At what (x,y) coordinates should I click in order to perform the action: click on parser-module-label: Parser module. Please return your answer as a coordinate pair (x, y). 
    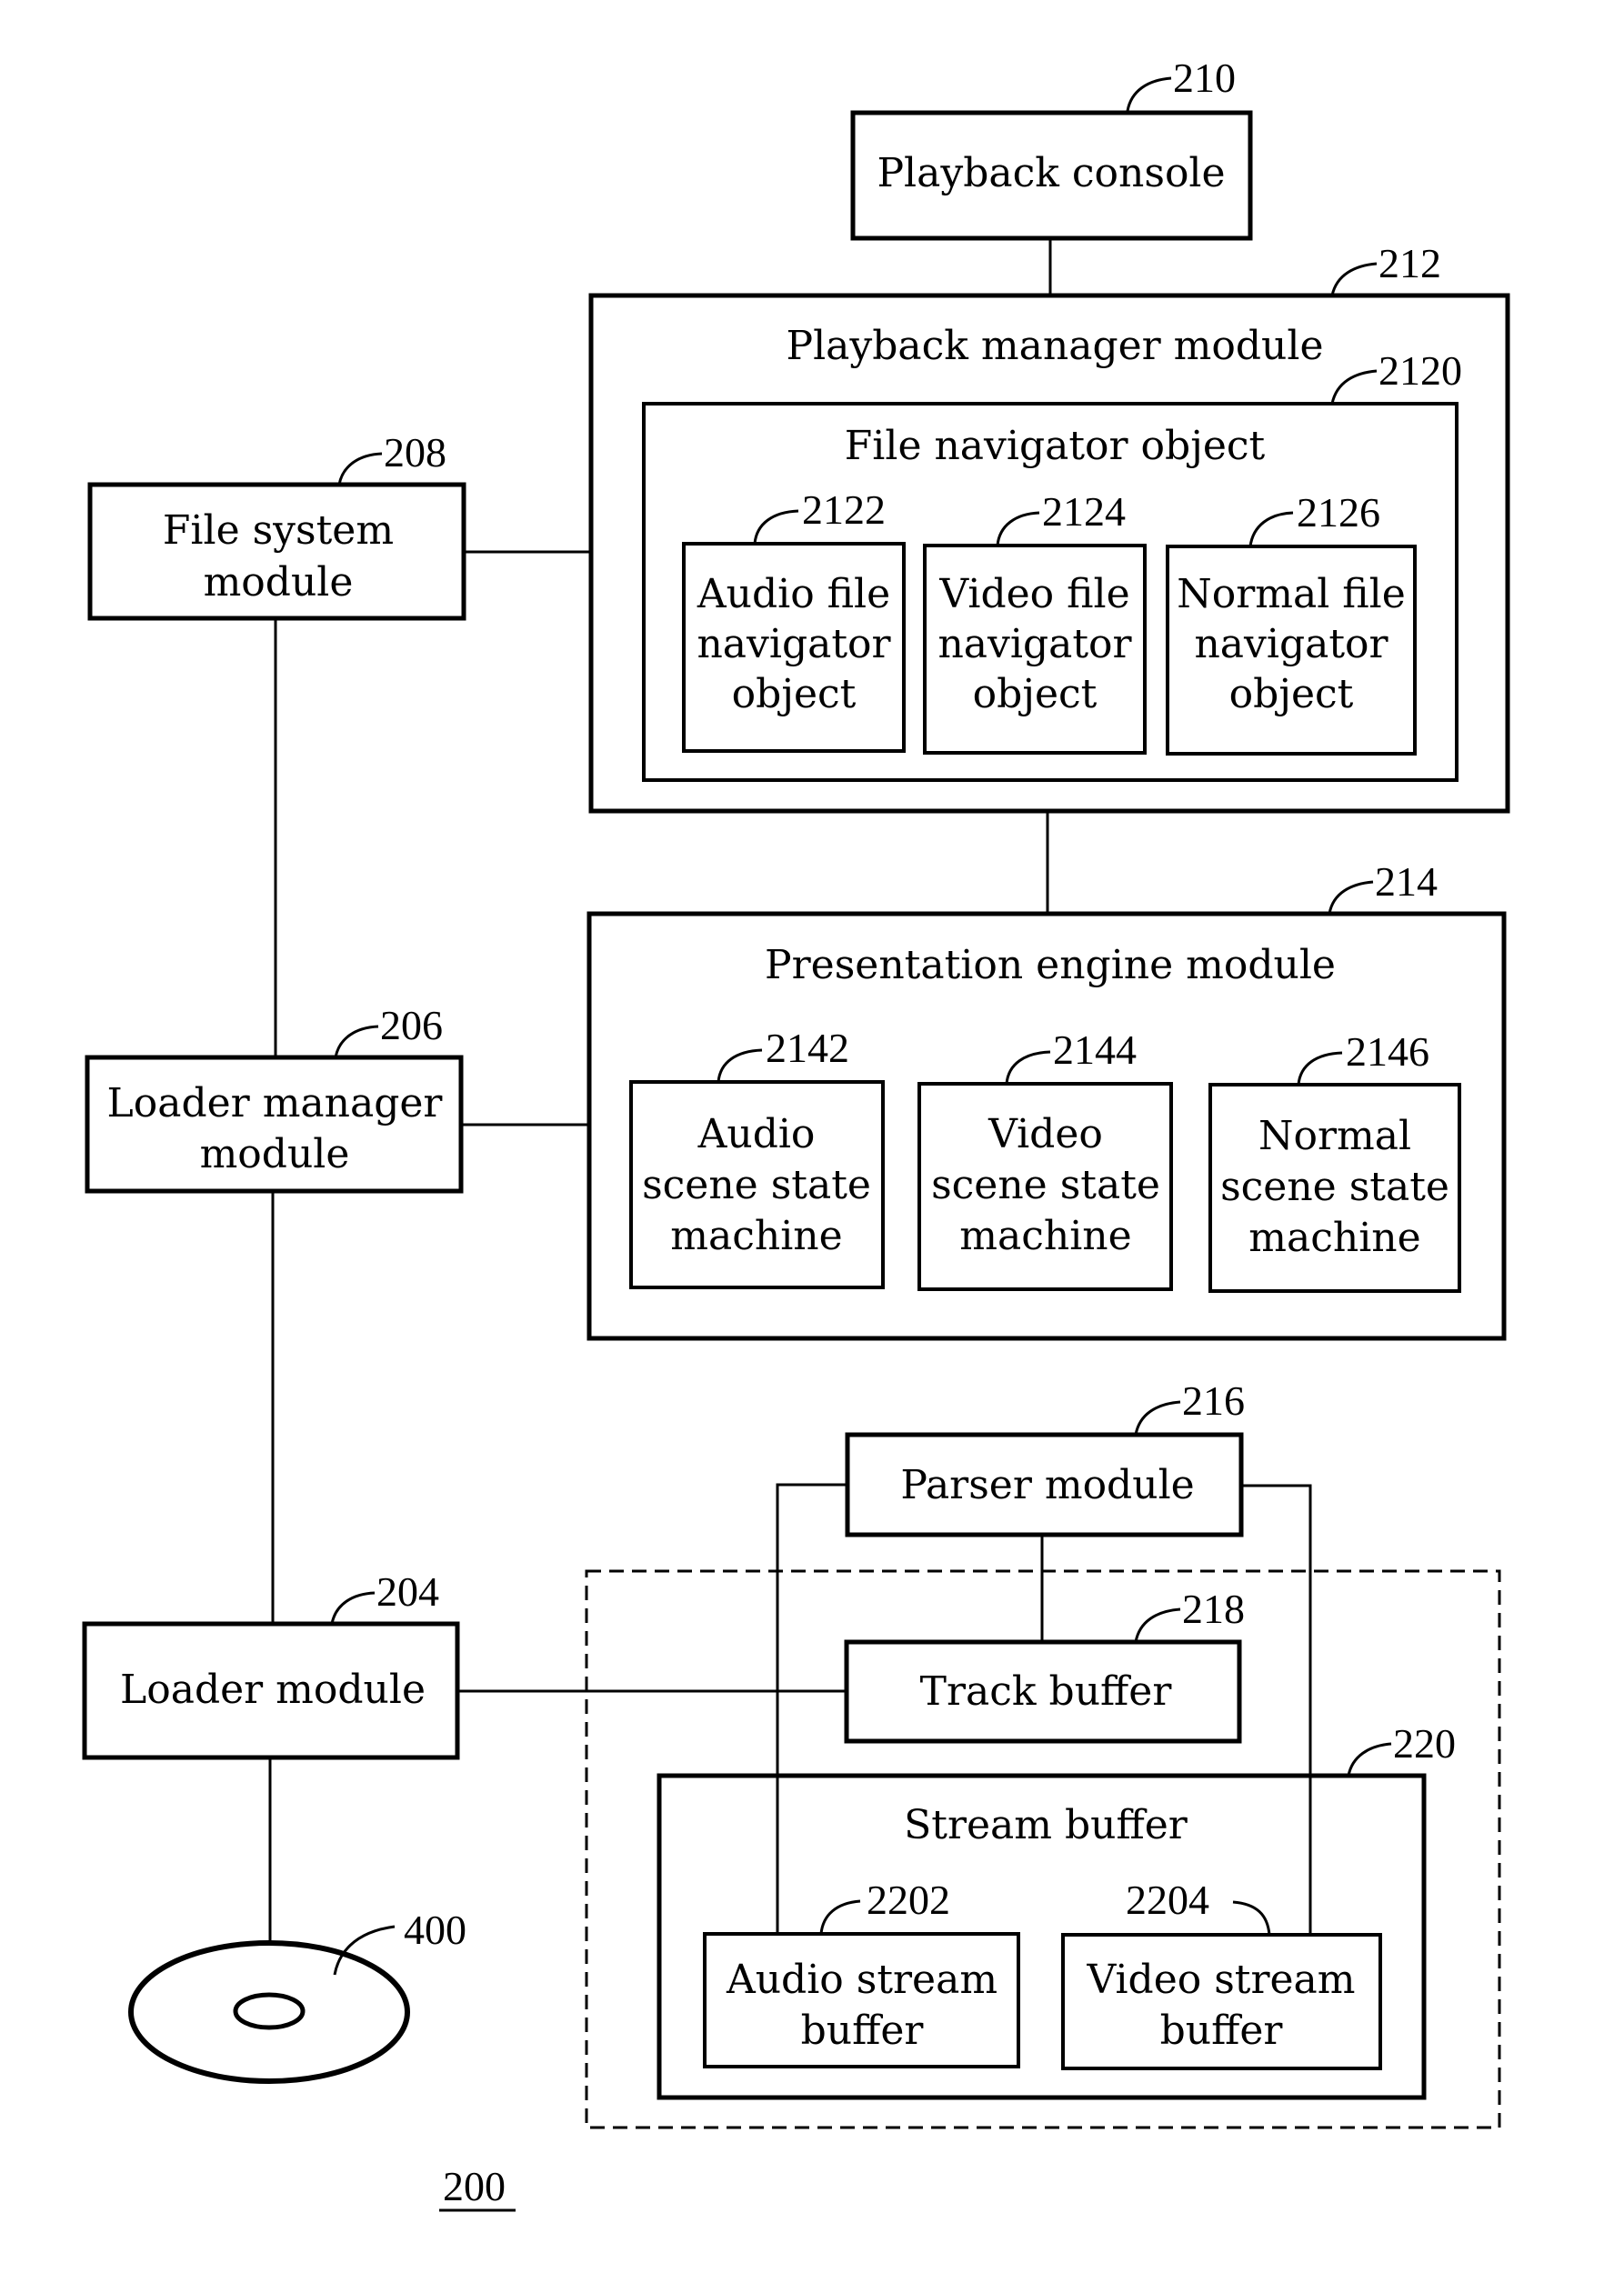
    Looking at the image, I should click on (1047, 1485).